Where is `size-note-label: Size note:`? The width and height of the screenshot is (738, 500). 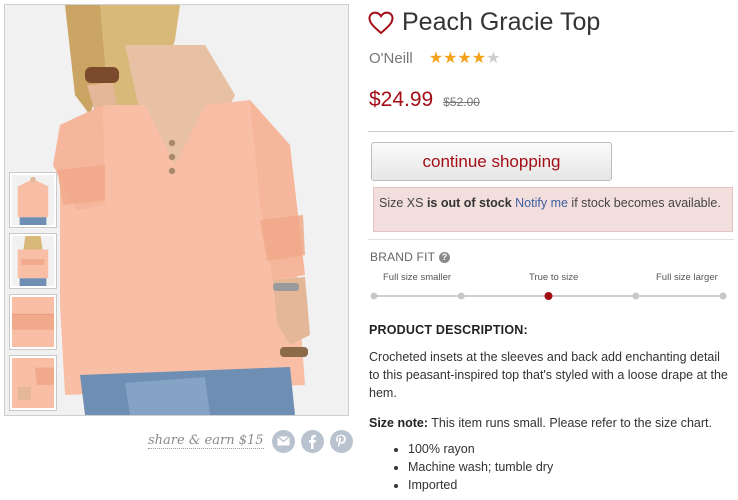
size-note-label: Size note: is located at coordinates (399, 423).